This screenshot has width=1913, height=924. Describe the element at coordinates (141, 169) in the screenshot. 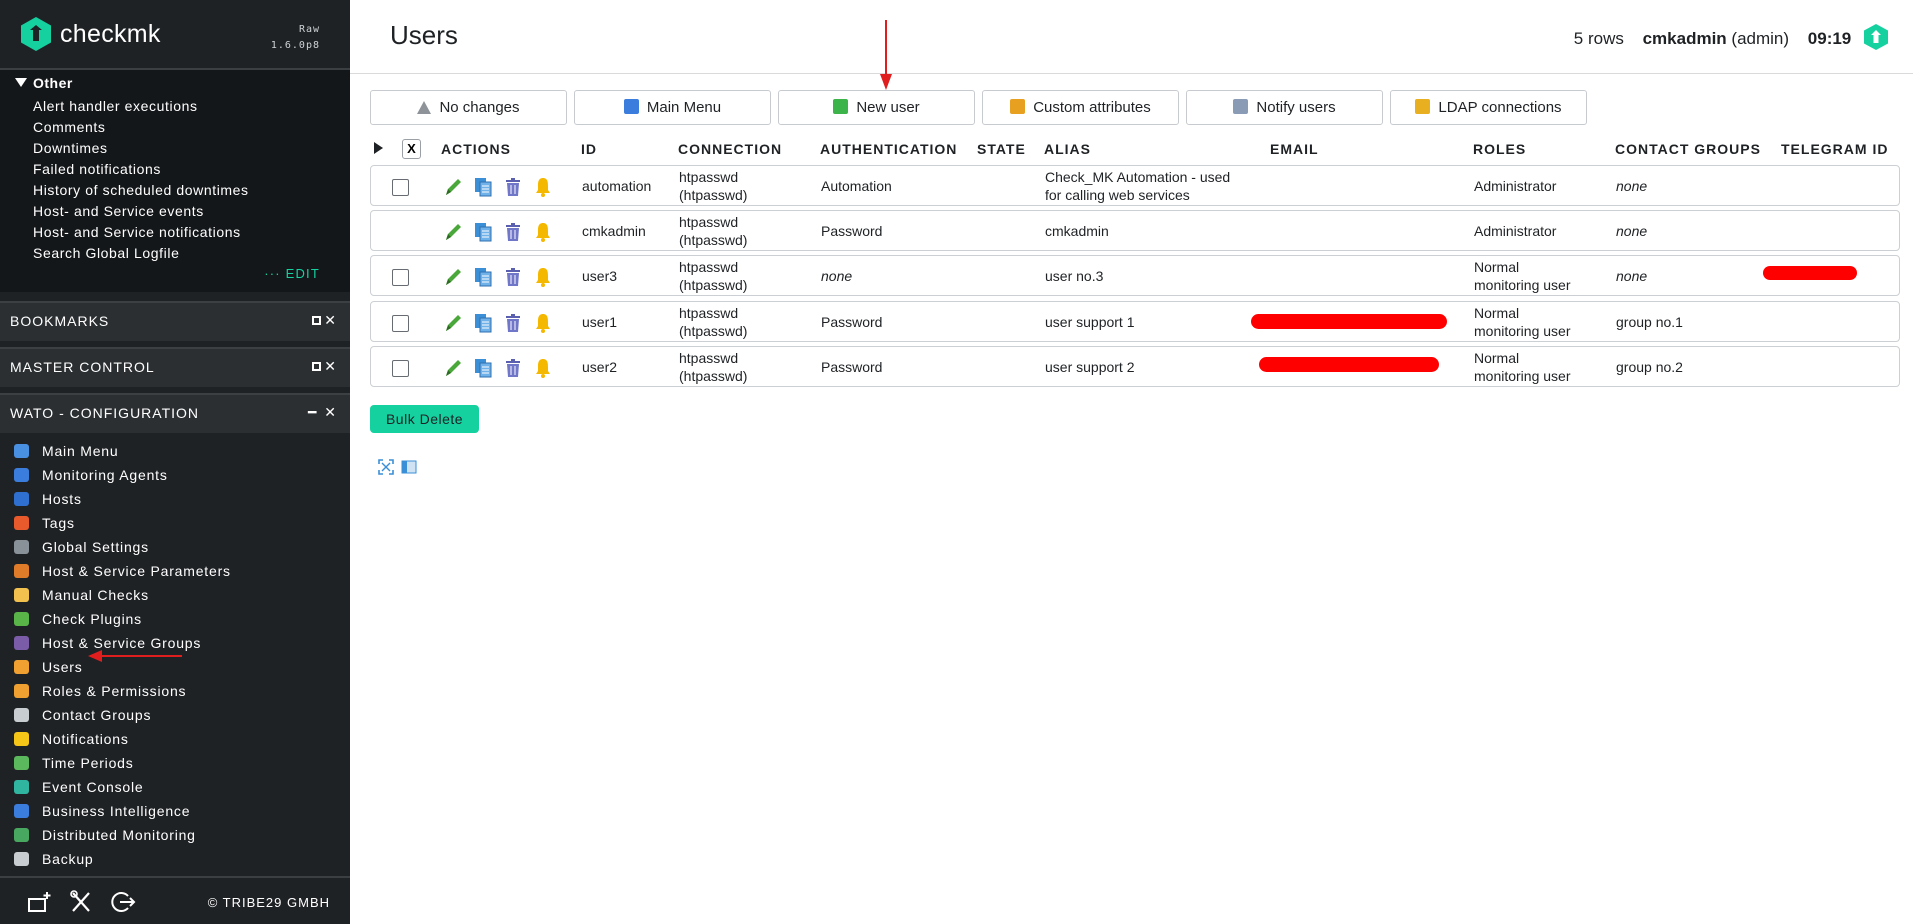

I see `view-link: Failed notifications` at that location.